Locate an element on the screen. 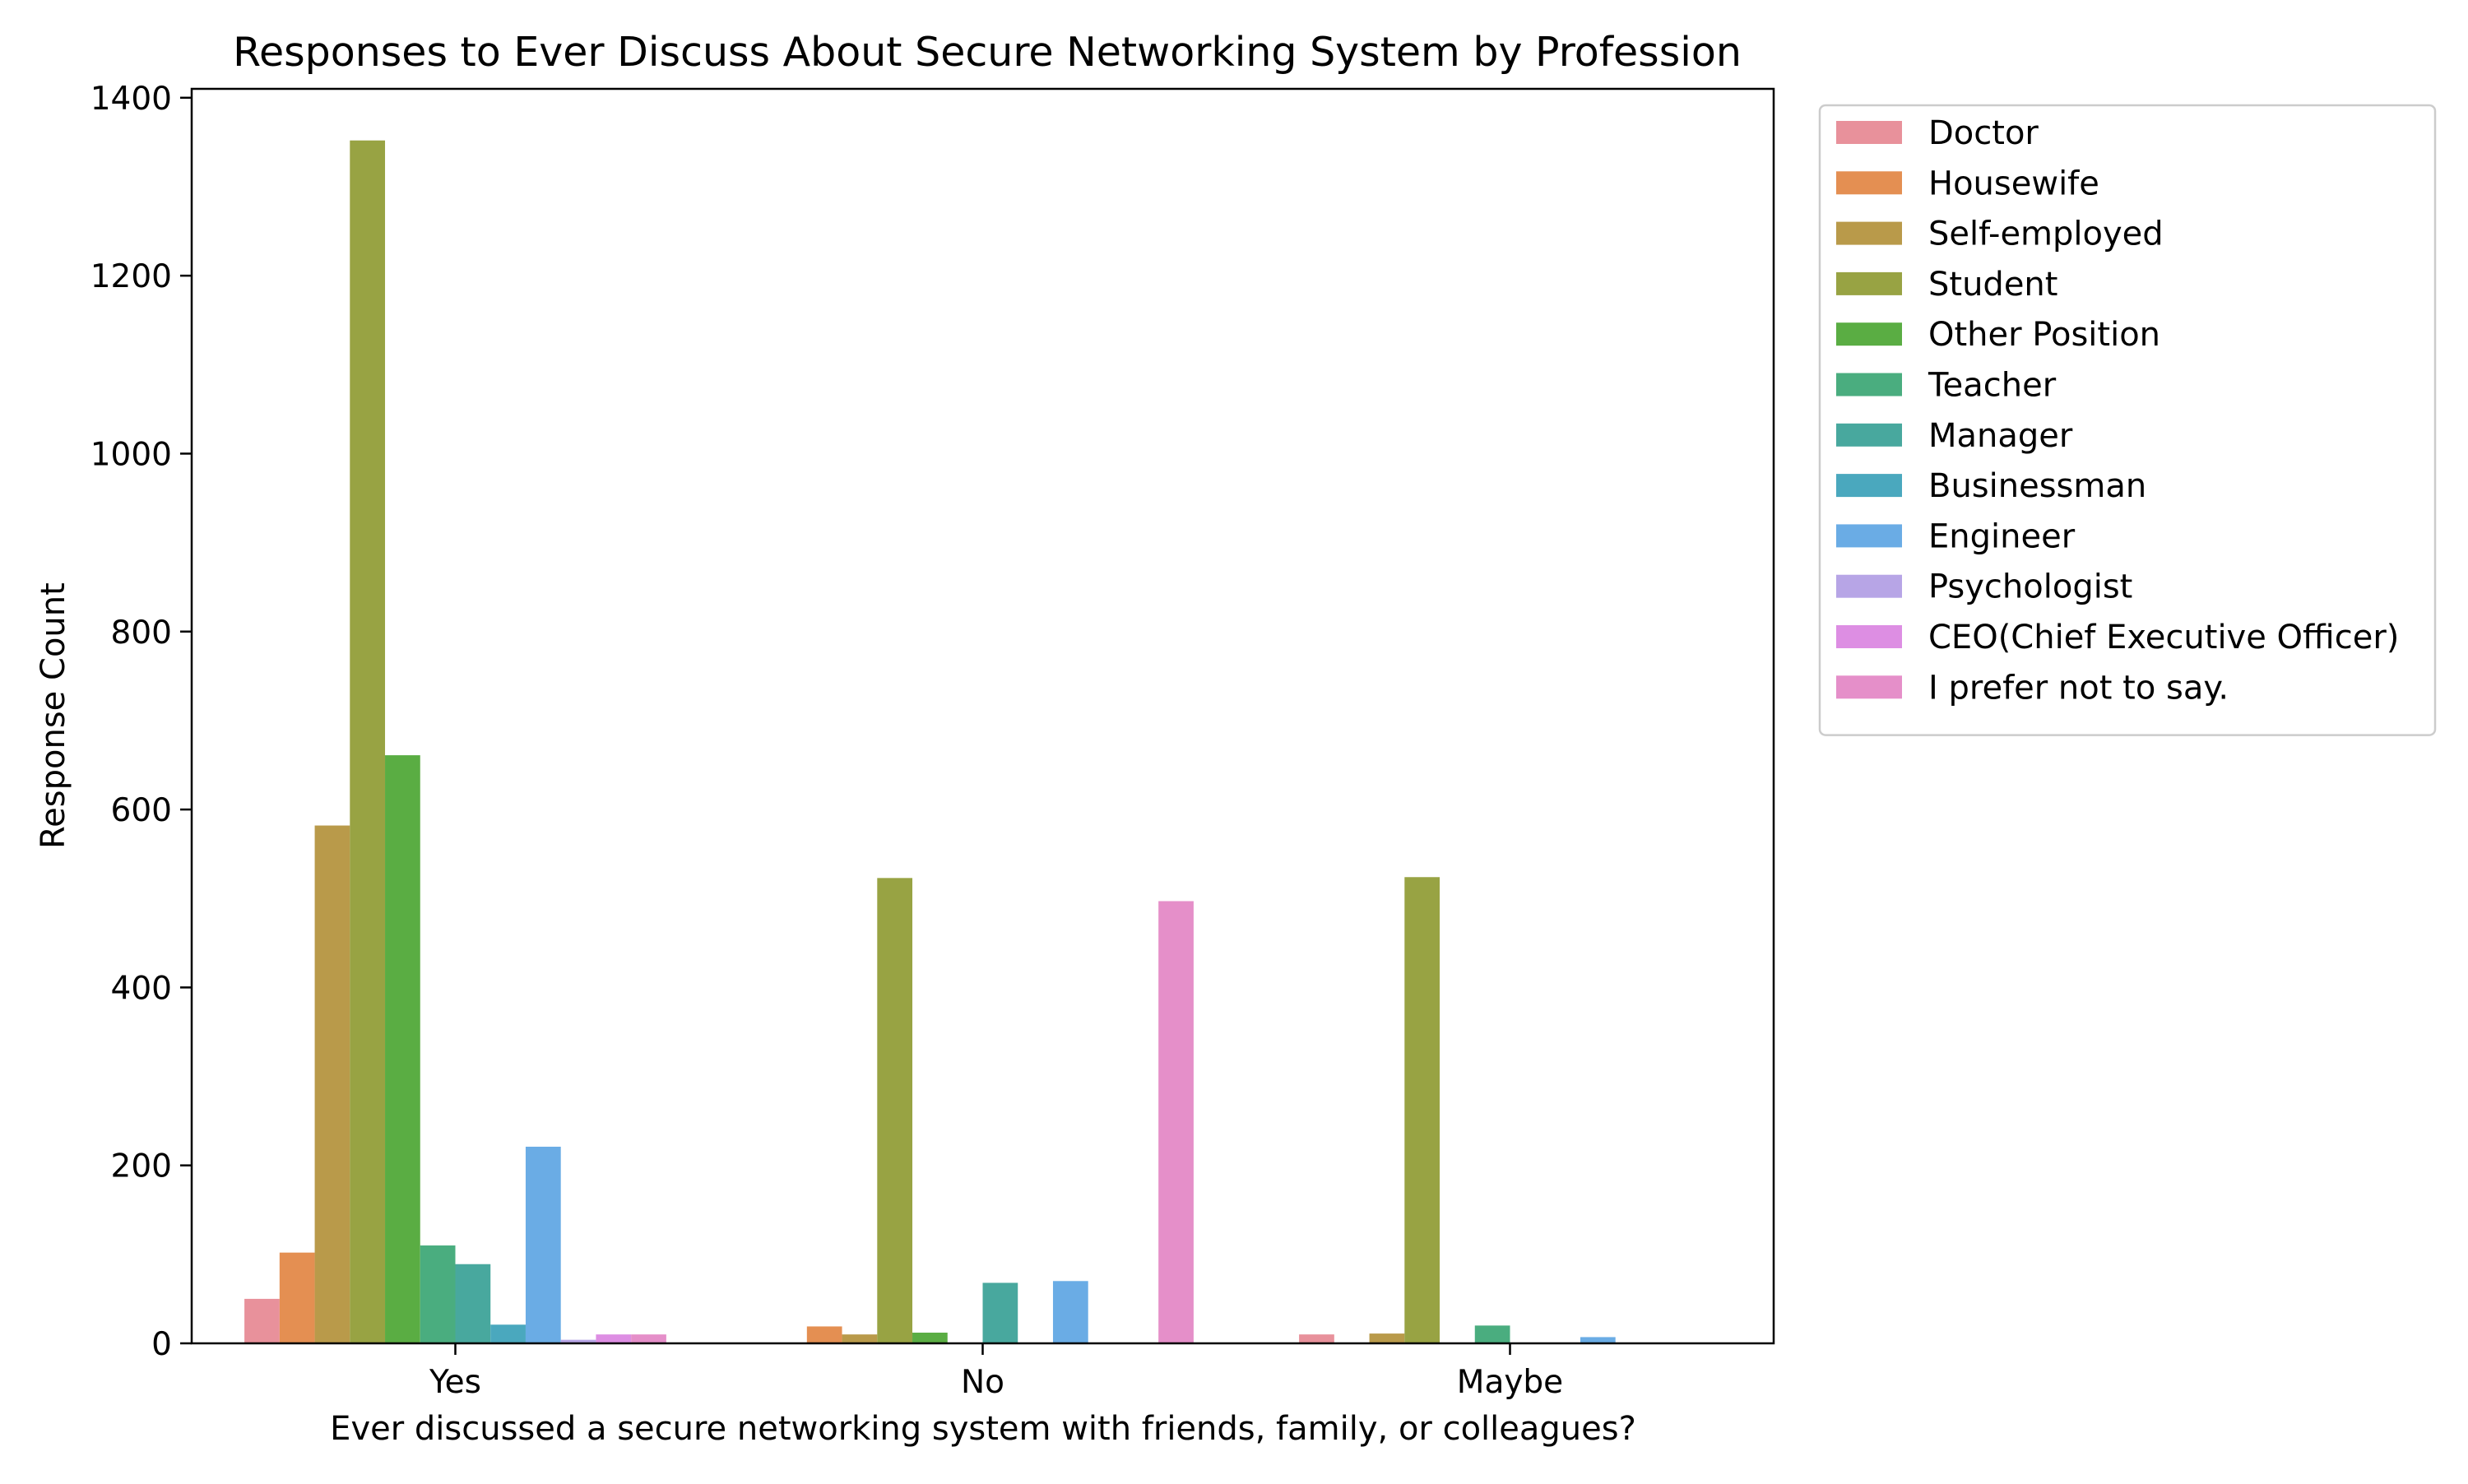  bar-housewife-no is located at coordinates (824, 1334).